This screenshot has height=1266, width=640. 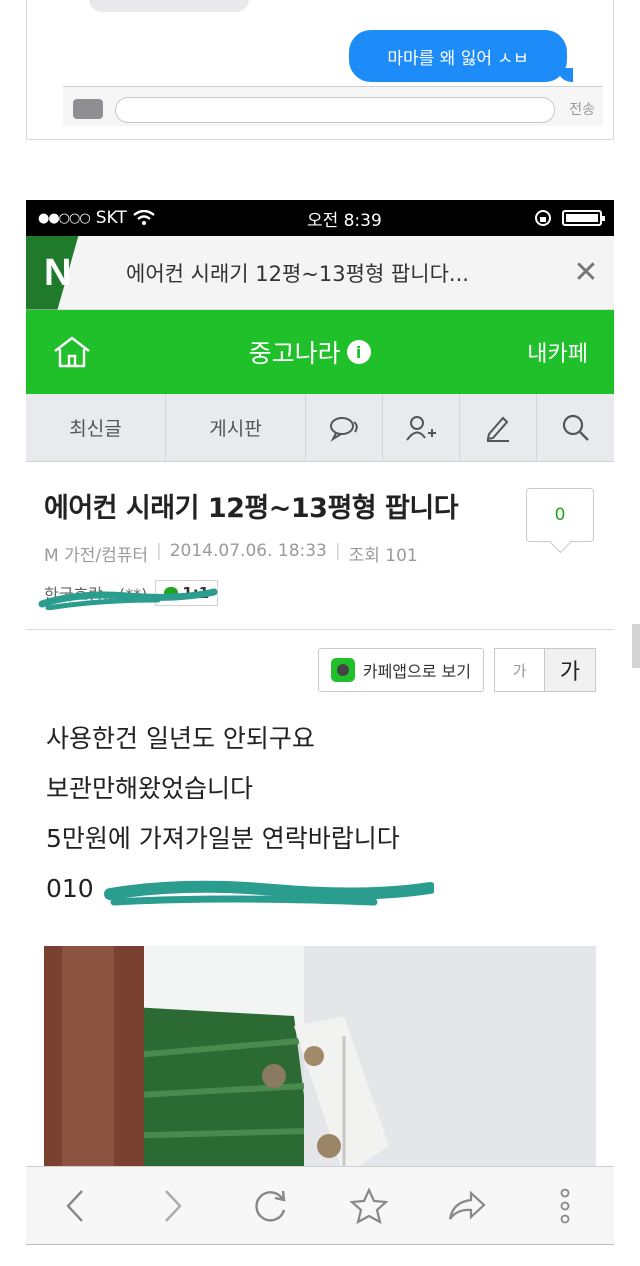 I want to click on status-bar: ●●○○○ SKT 오전 8:39, so click(x=320, y=218).